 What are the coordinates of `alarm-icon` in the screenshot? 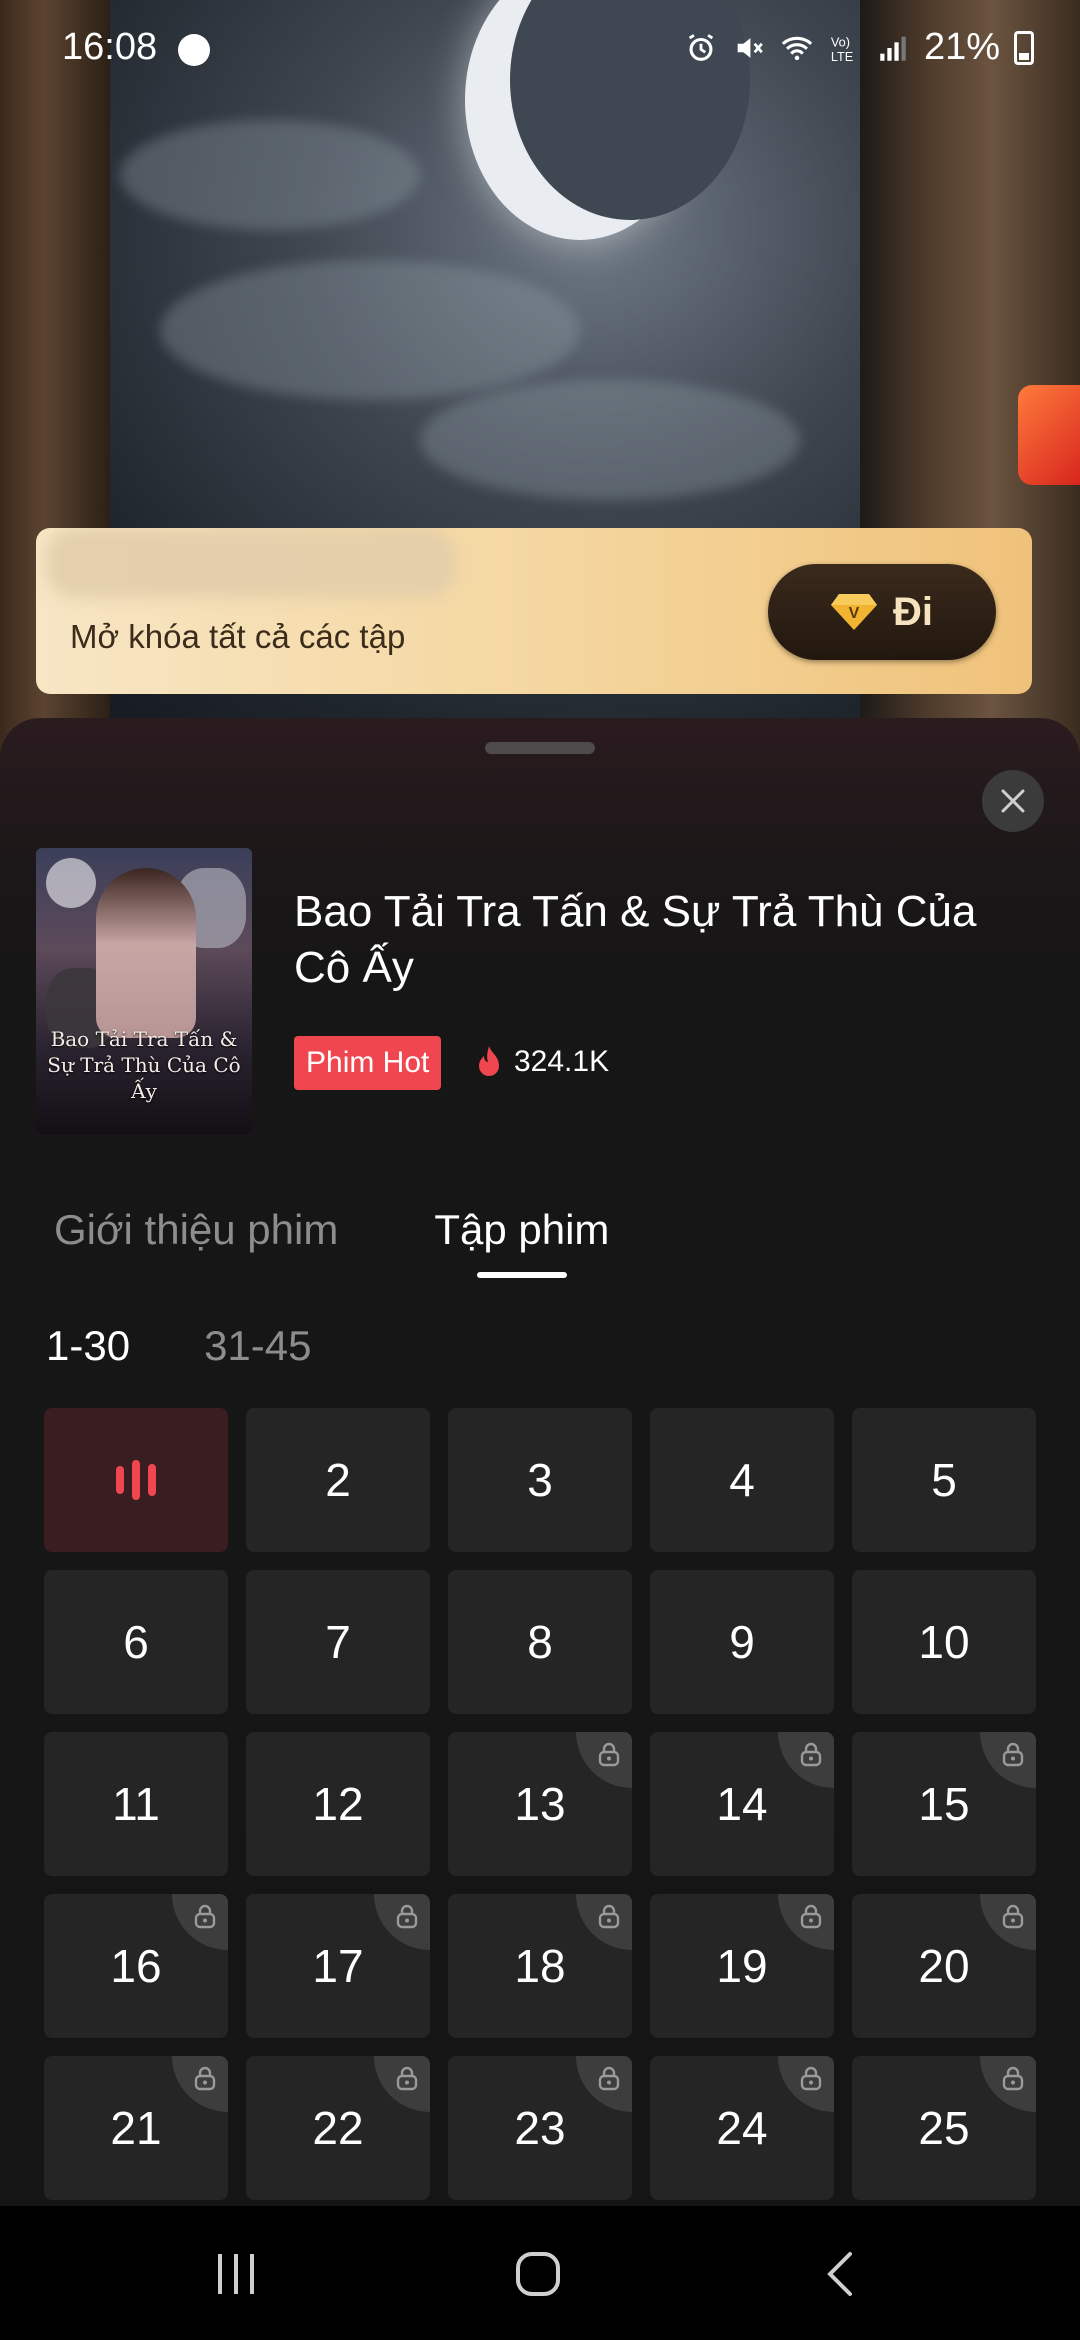 It's located at (701, 47).